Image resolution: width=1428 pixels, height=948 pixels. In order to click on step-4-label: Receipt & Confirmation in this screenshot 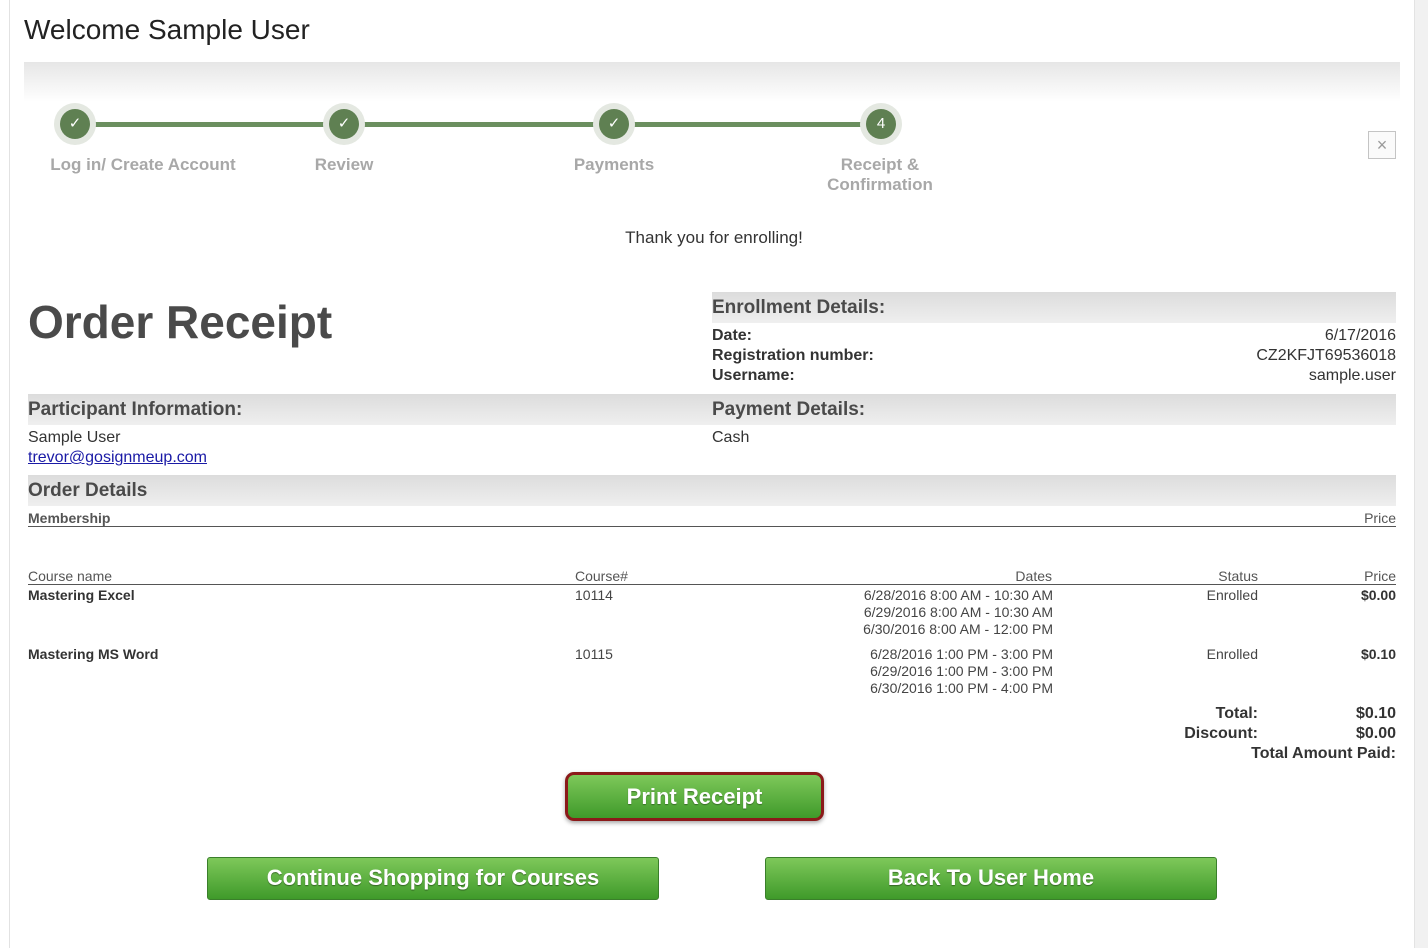, I will do `click(880, 174)`.